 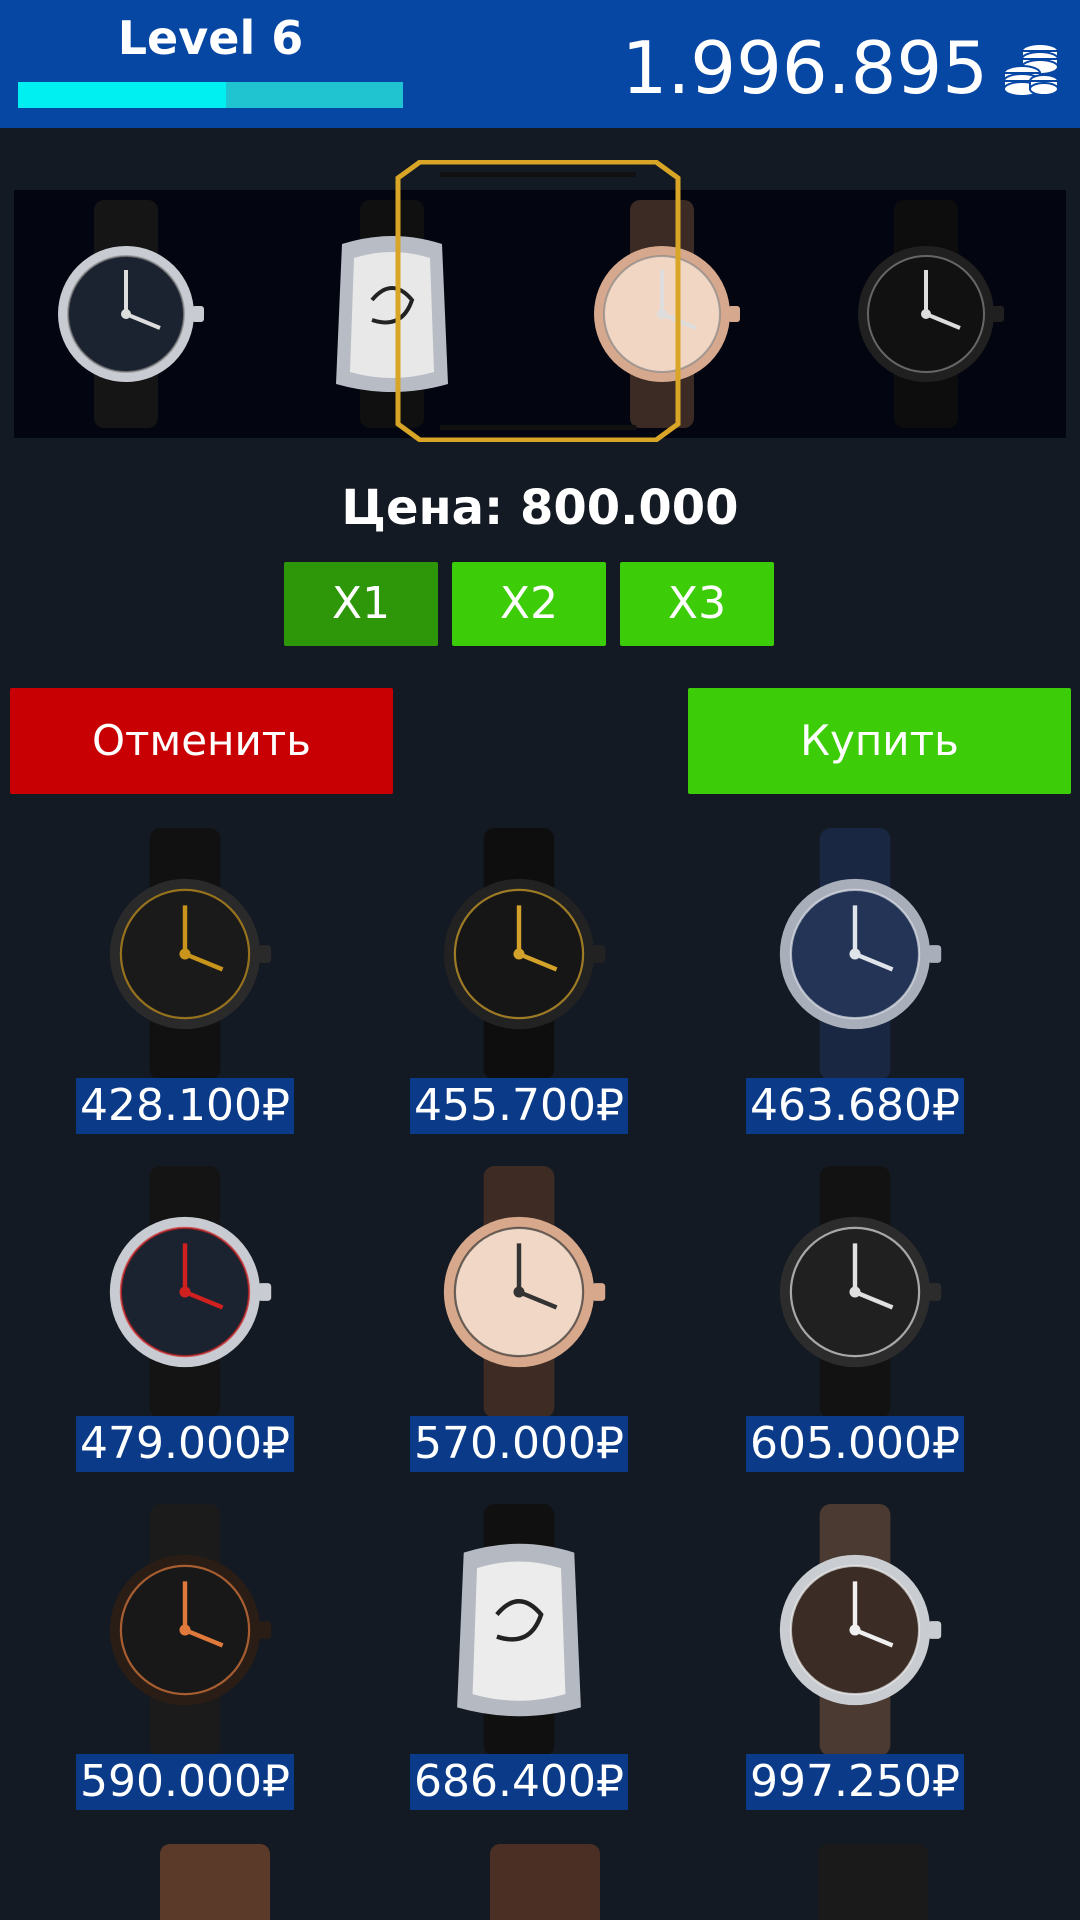 What do you see at coordinates (185, 1106) in the screenshot?
I see `watch-price: 428.100₽` at bounding box center [185, 1106].